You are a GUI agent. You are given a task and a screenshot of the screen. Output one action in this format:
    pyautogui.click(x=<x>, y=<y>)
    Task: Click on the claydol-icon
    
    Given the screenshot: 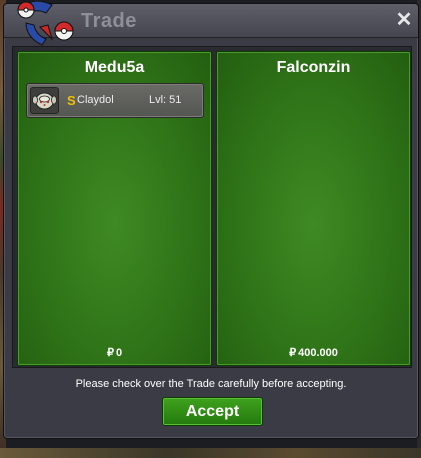 What is the action you would take?
    pyautogui.click(x=44, y=100)
    